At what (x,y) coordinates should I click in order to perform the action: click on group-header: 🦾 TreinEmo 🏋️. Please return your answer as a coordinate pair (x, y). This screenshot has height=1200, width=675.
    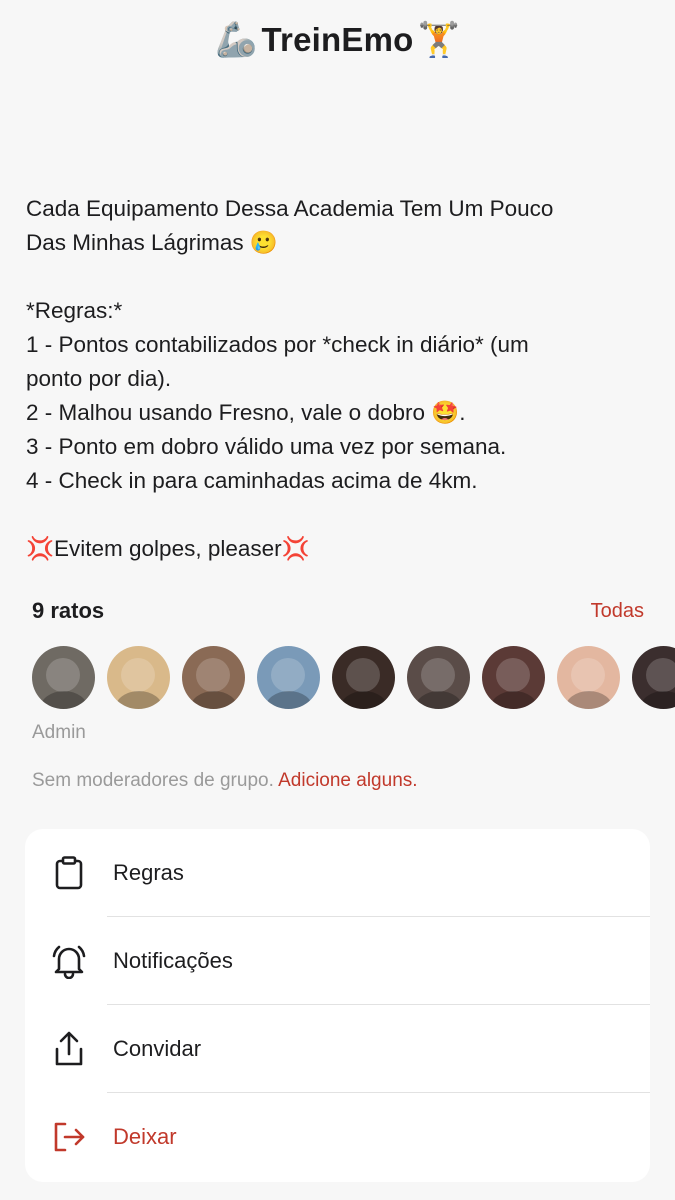
    Looking at the image, I should click on (337, 40).